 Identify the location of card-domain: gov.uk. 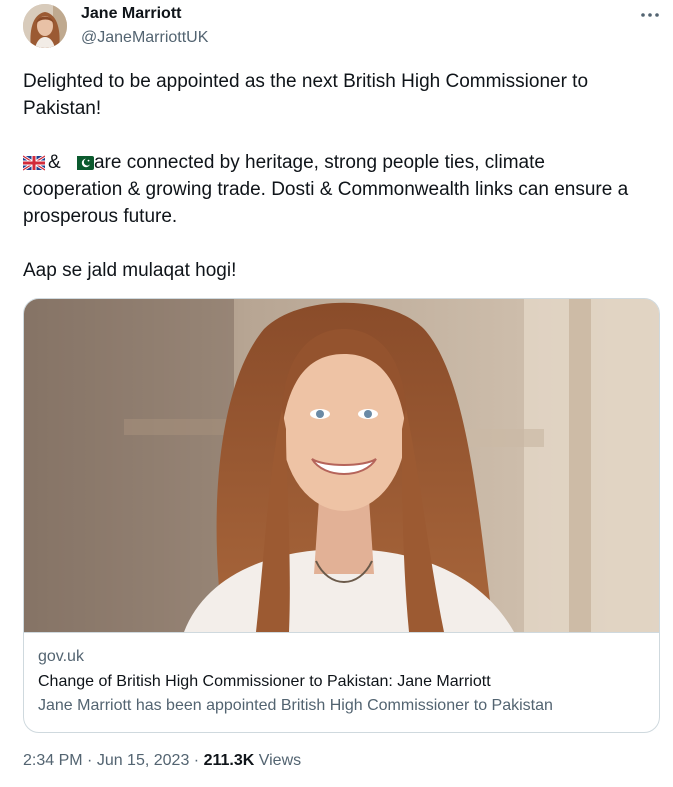
(61, 656).